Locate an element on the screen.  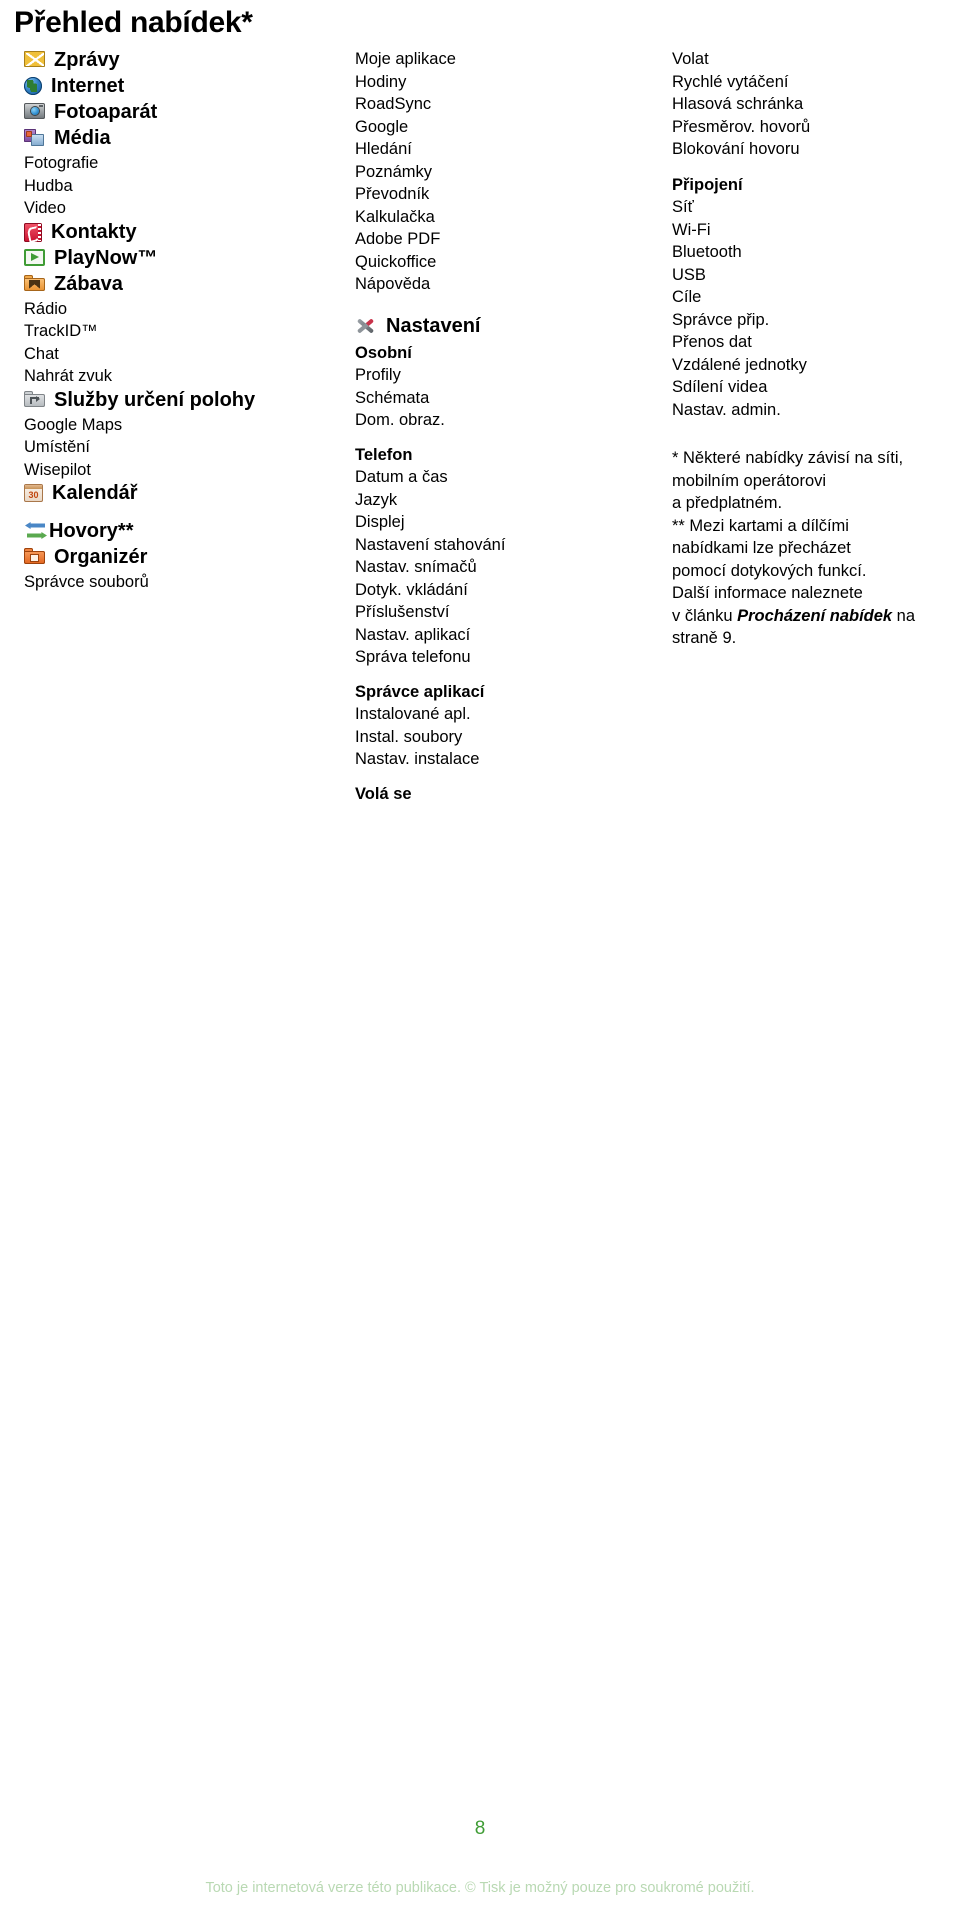
submenu-item: Rádio is located at coordinates (156, 309).